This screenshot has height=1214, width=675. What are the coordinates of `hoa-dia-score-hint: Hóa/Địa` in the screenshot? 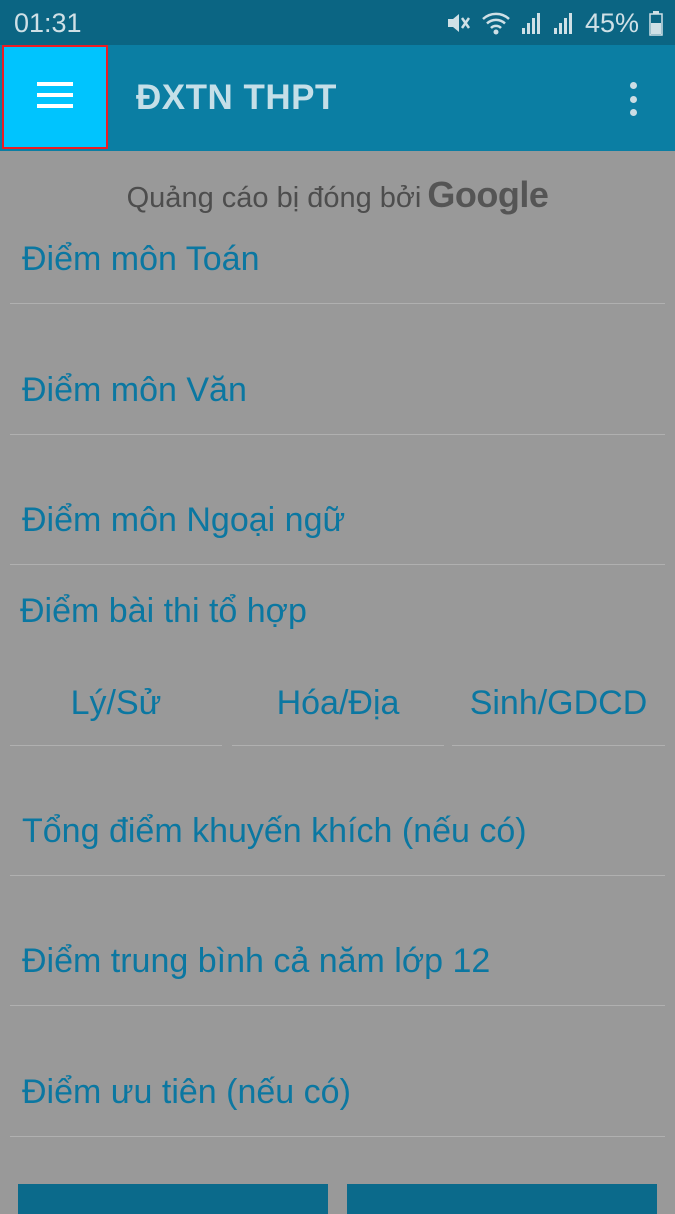 It's located at (338, 703).